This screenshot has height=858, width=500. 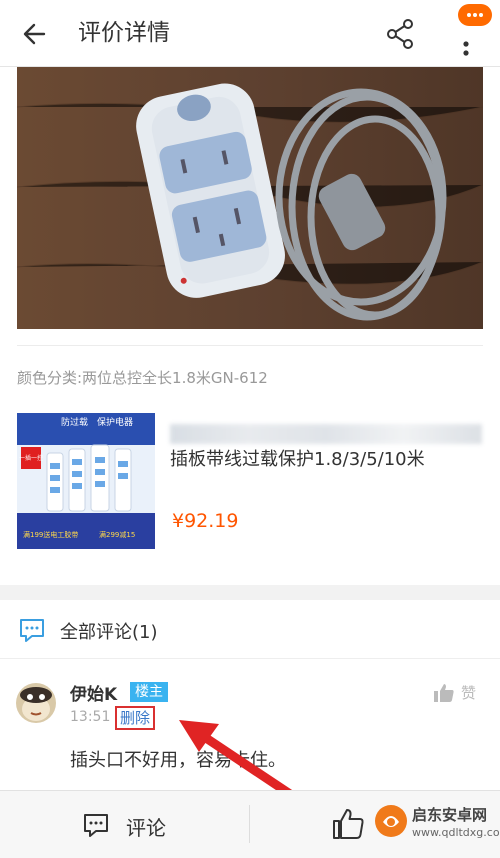 What do you see at coordinates (456, 832) in the screenshot?
I see `watermark-url: www.qdltdxg.com` at bounding box center [456, 832].